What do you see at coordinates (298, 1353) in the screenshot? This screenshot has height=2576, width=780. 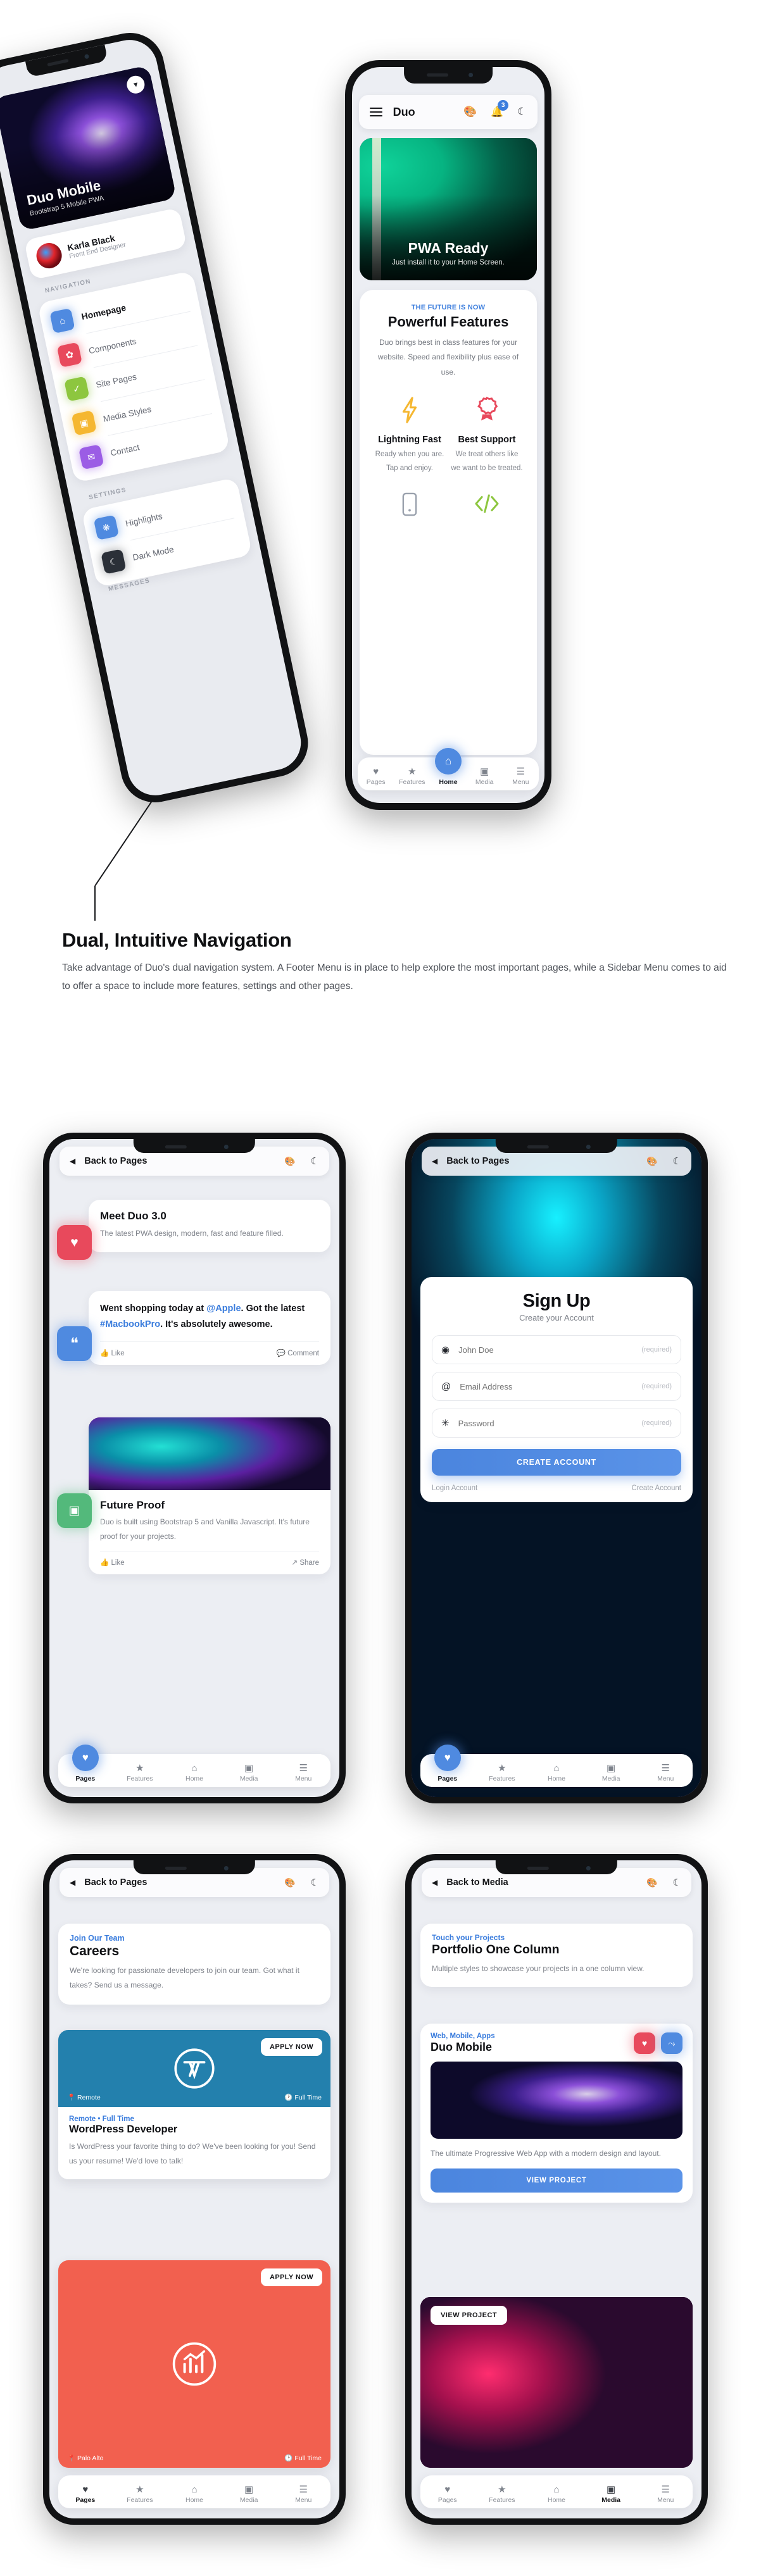 I see `comment-button: 💬 Comment` at bounding box center [298, 1353].